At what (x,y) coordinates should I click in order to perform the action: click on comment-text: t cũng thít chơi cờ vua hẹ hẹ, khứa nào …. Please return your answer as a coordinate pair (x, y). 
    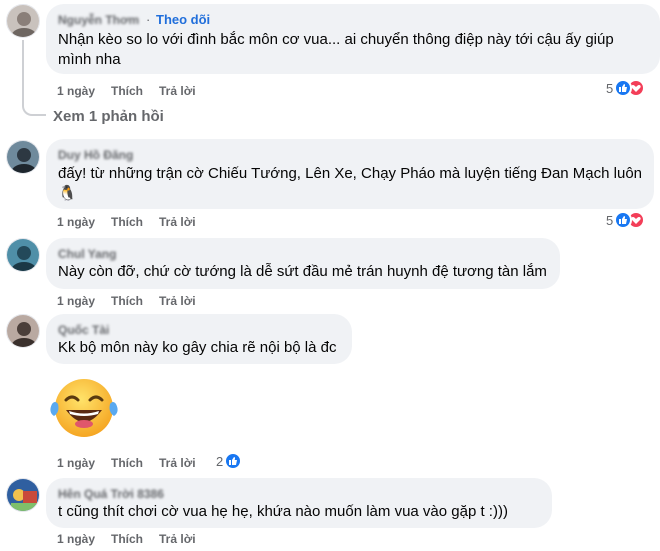
    Looking at the image, I should click on (283, 511).